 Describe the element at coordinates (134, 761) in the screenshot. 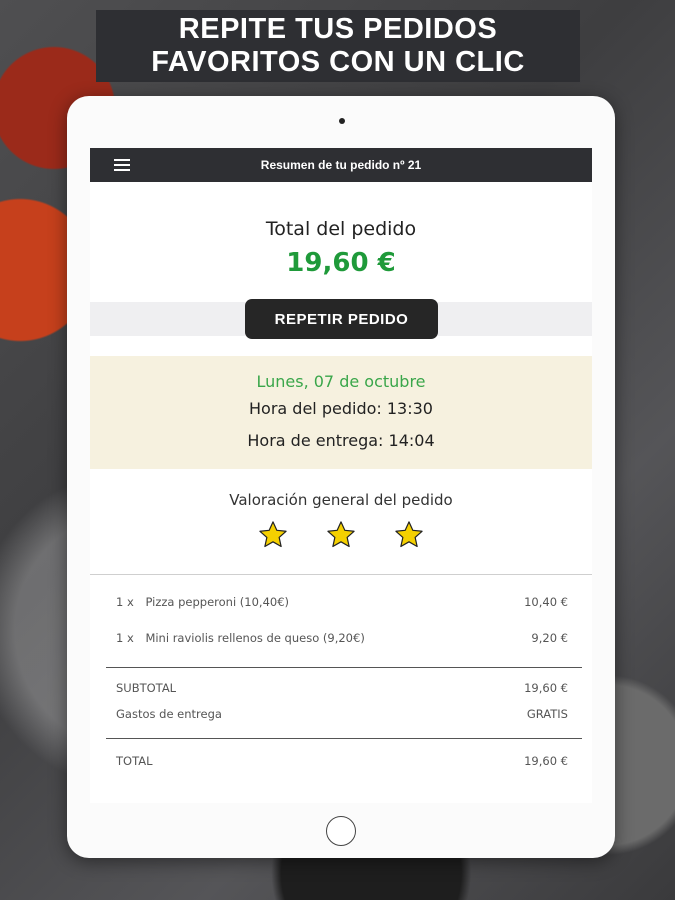

I see `grand-total-label: TOTAL` at that location.